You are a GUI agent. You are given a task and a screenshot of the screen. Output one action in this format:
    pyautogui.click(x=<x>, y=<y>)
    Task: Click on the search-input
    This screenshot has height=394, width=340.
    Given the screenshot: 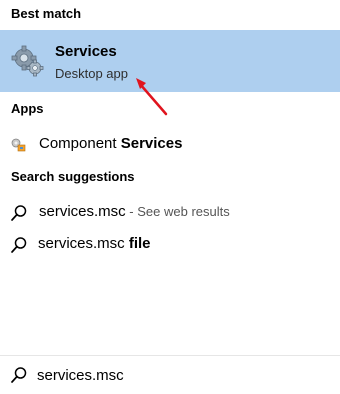 What is the action you would take?
    pyautogui.click(x=182, y=375)
    